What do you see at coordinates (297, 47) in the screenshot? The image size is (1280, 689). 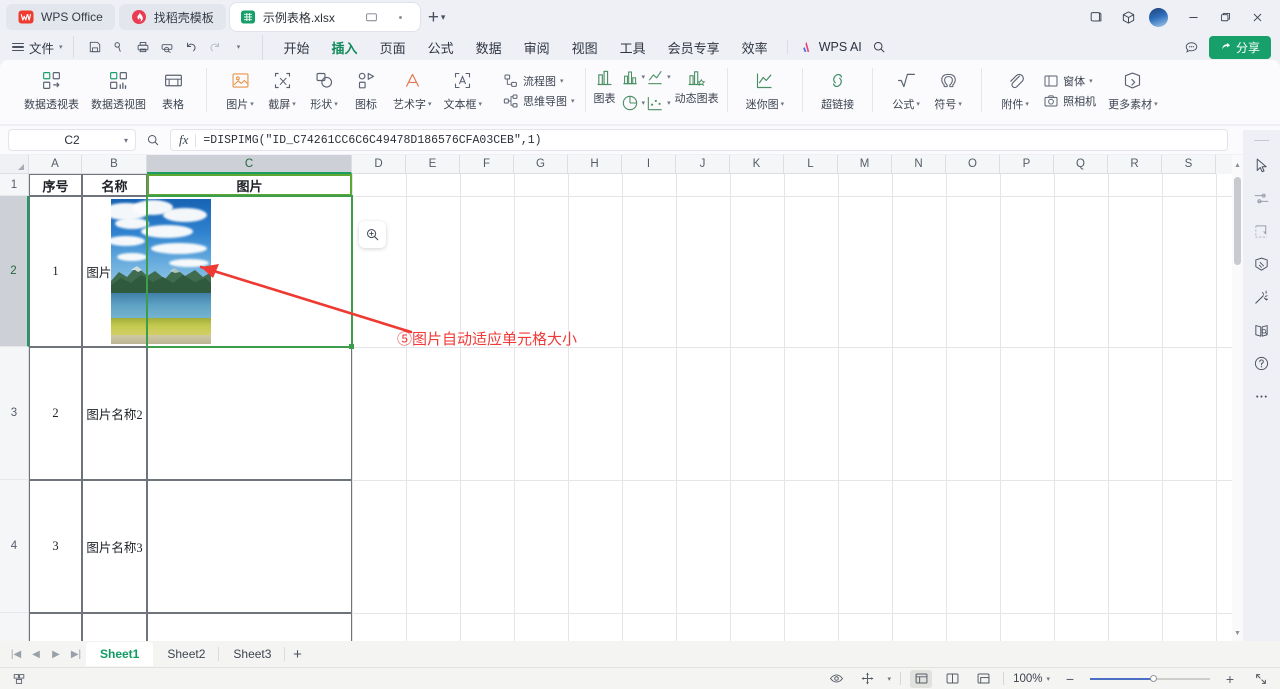 I see `tab-start: 开始` at bounding box center [297, 47].